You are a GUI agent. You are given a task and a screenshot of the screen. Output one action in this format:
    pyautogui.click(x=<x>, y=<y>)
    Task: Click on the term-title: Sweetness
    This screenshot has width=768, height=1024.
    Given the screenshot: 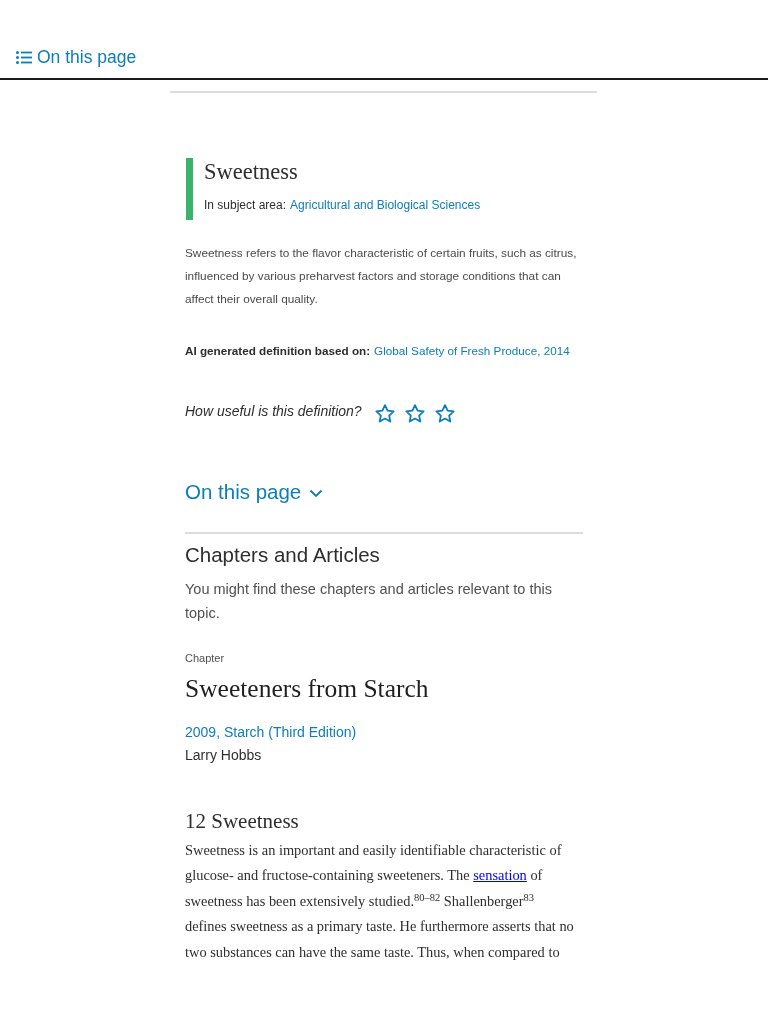 What is the action you would take?
    pyautogui.click(x=251, y=172)
    